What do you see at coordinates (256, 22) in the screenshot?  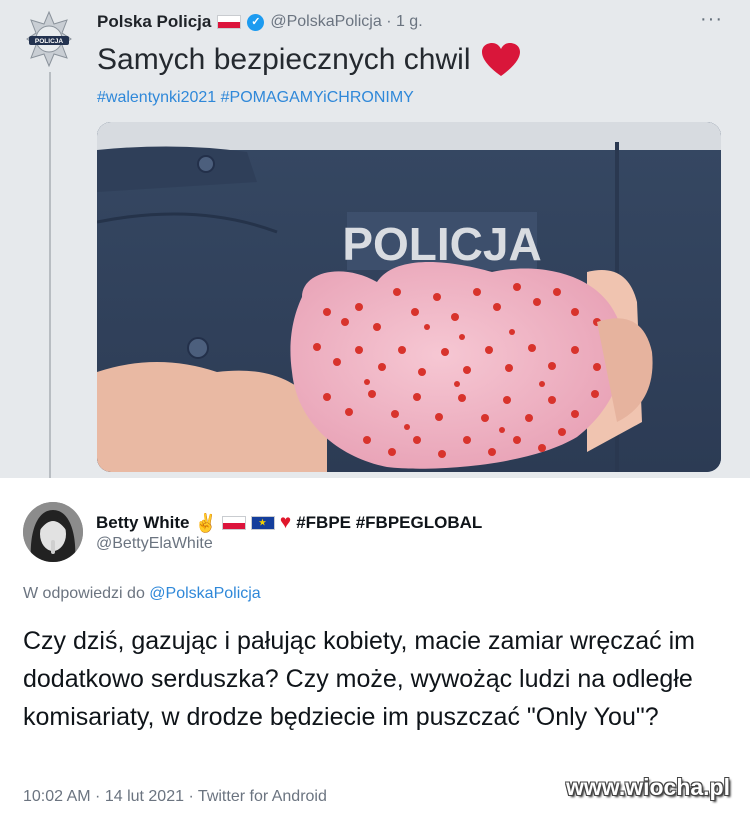 I see `verified-badge-icon: ✓` at bounding box center [256, 22].